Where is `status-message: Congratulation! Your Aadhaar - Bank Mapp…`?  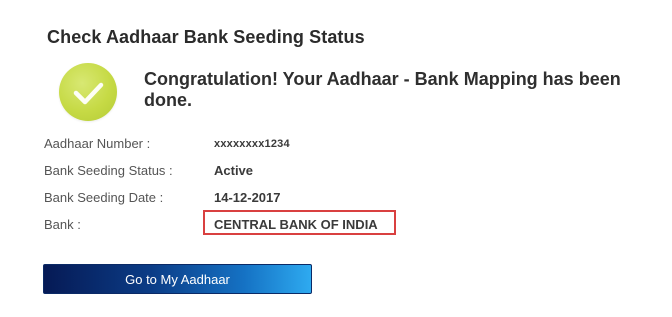
status-message: Congratulation! Your Aadhaar - Bank Mapp… is located at coordinates (382, 89).